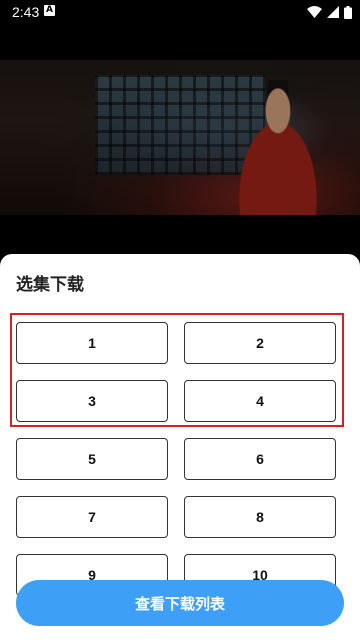  What do you see at coordinates (348, 12) in the screenshot?
I see `battery-icon` at bounding box center [348, 12].